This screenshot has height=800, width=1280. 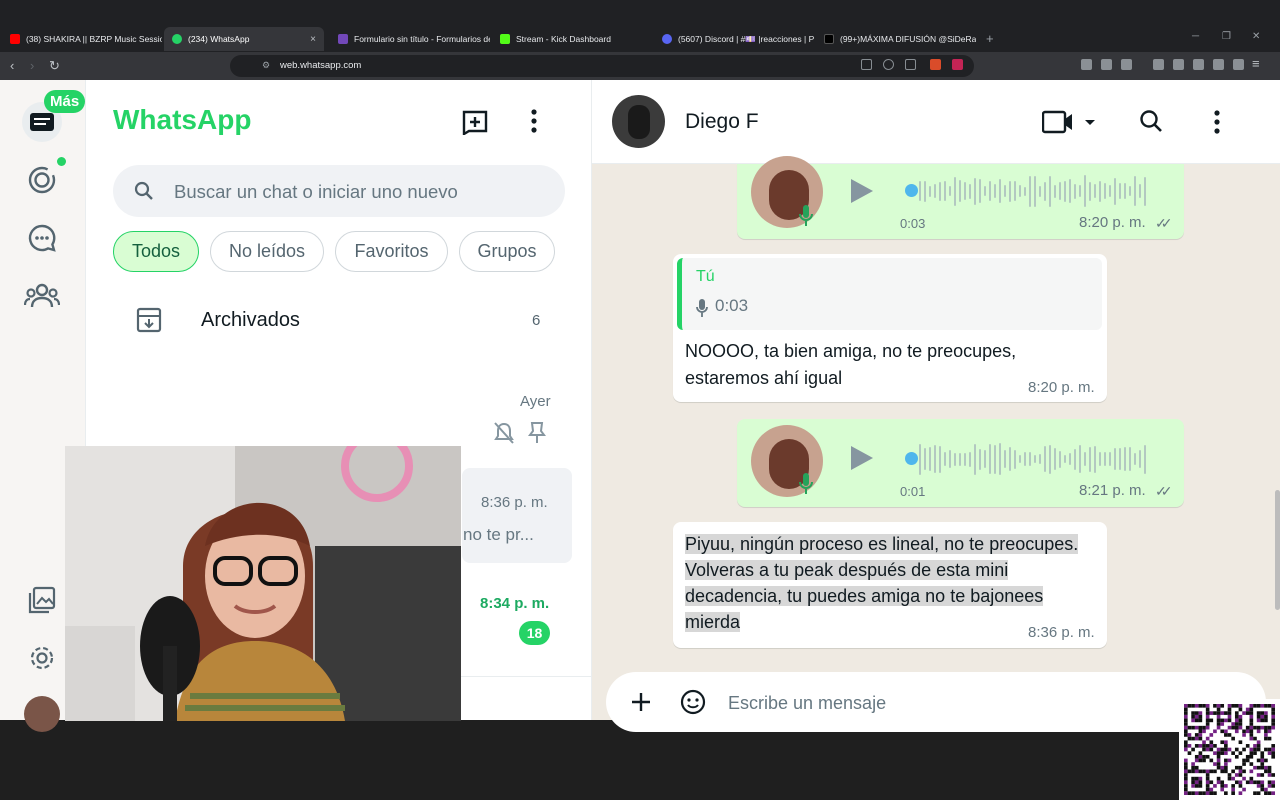 I want to click on chat-header: Diego F, so click(x=936, y=122).